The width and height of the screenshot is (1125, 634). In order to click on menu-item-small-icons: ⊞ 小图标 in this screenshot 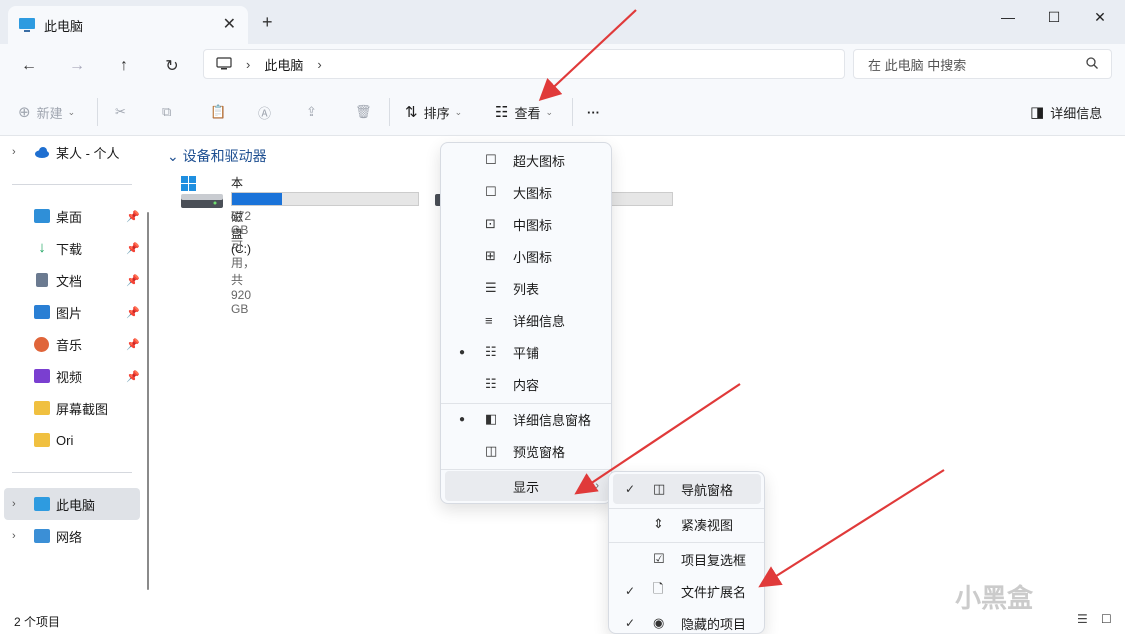, I will do `click(527, 256)`.